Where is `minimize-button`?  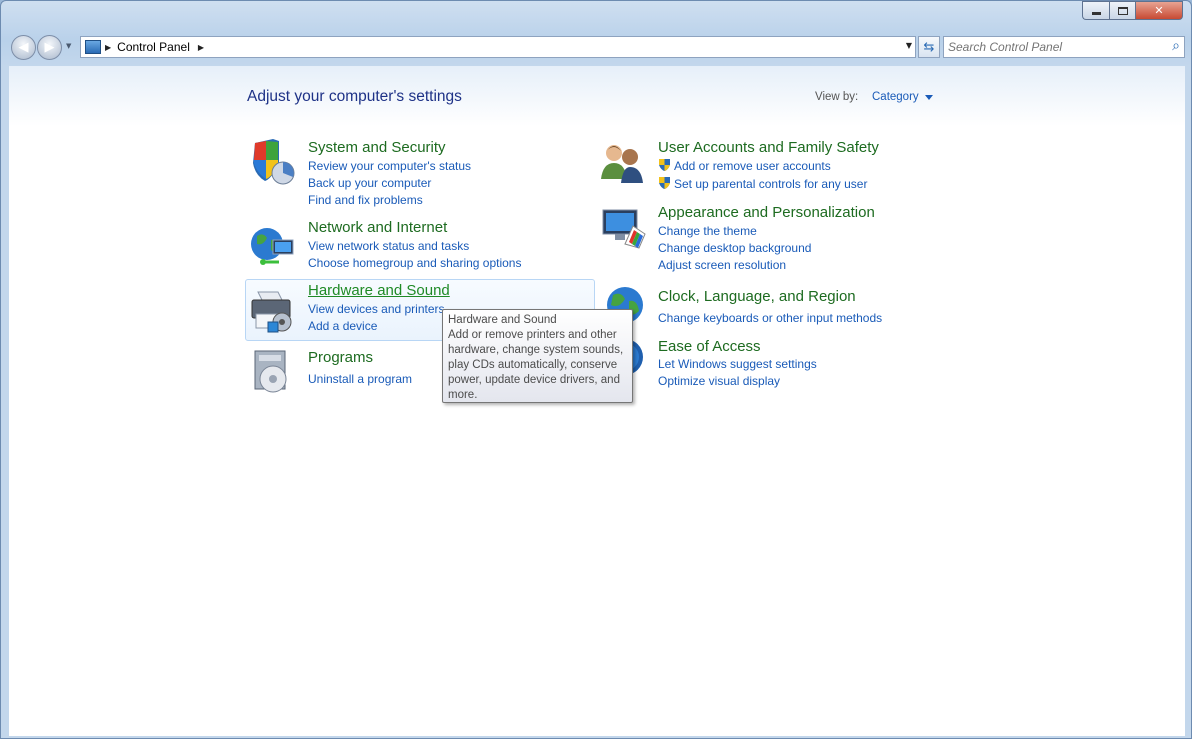
minimize-button is located at coordinates (1095, 10).